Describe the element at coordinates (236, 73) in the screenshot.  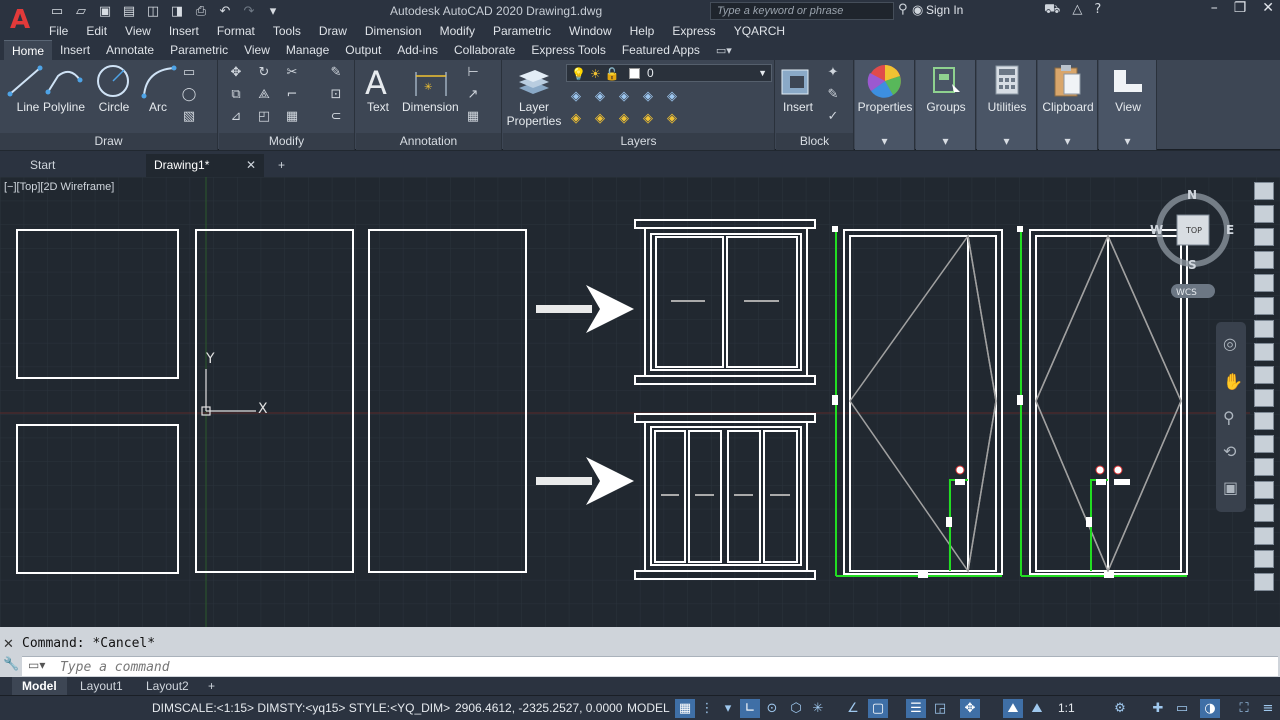
I see `move-icon: ✥` at that location.